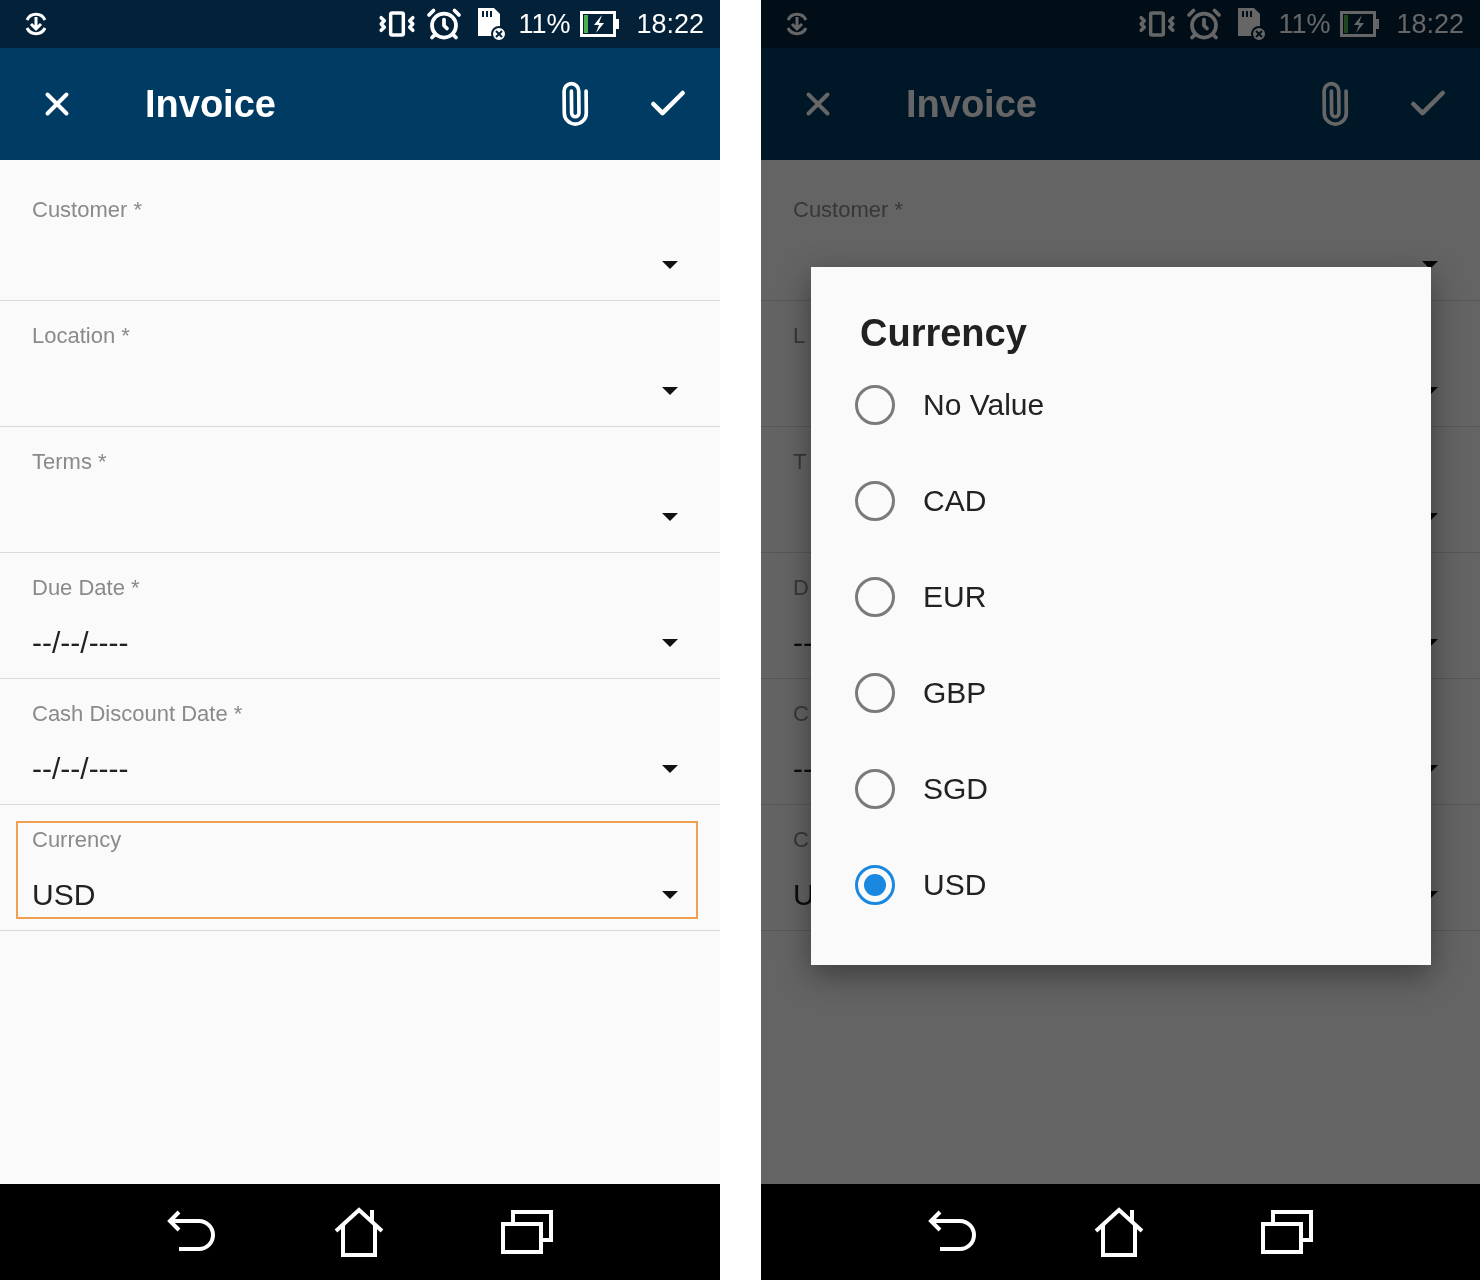 The image size is (1480, 1280). What do you see at coordinates (944, 333) in the screenshot?
I see `dialog-title: Currency` at bounding box center [944, 333].